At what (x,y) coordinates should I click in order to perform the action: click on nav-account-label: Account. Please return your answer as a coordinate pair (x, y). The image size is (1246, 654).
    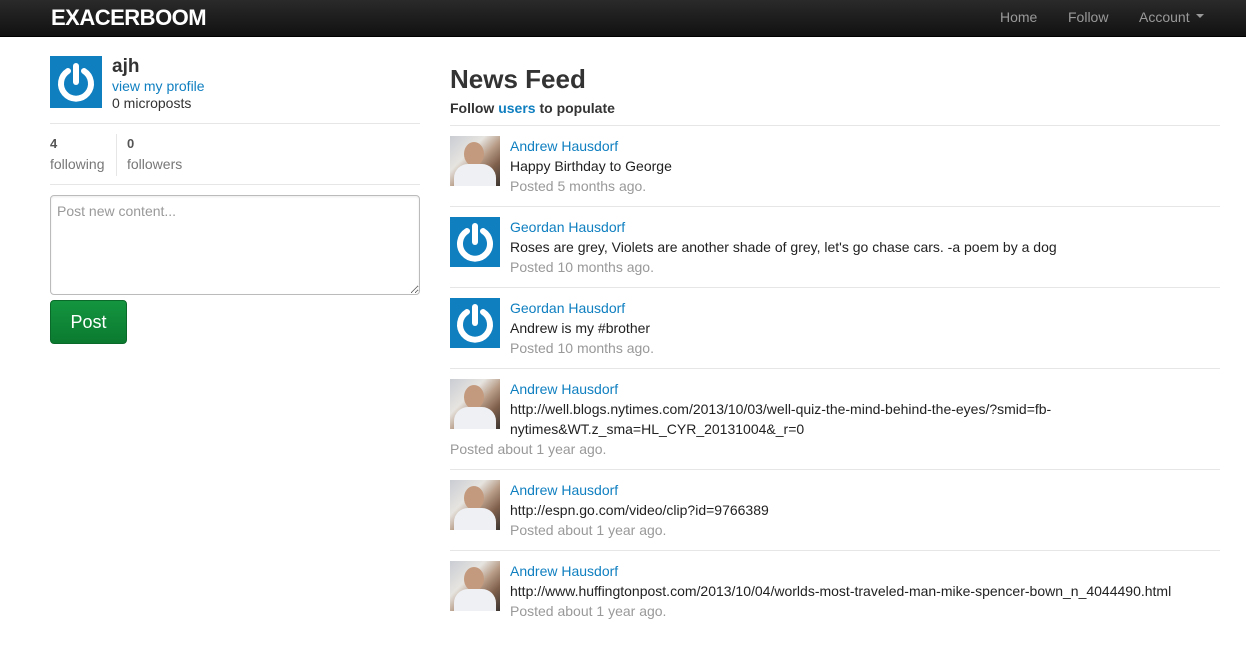
    Looking at the image, I should click on (1164, 17).